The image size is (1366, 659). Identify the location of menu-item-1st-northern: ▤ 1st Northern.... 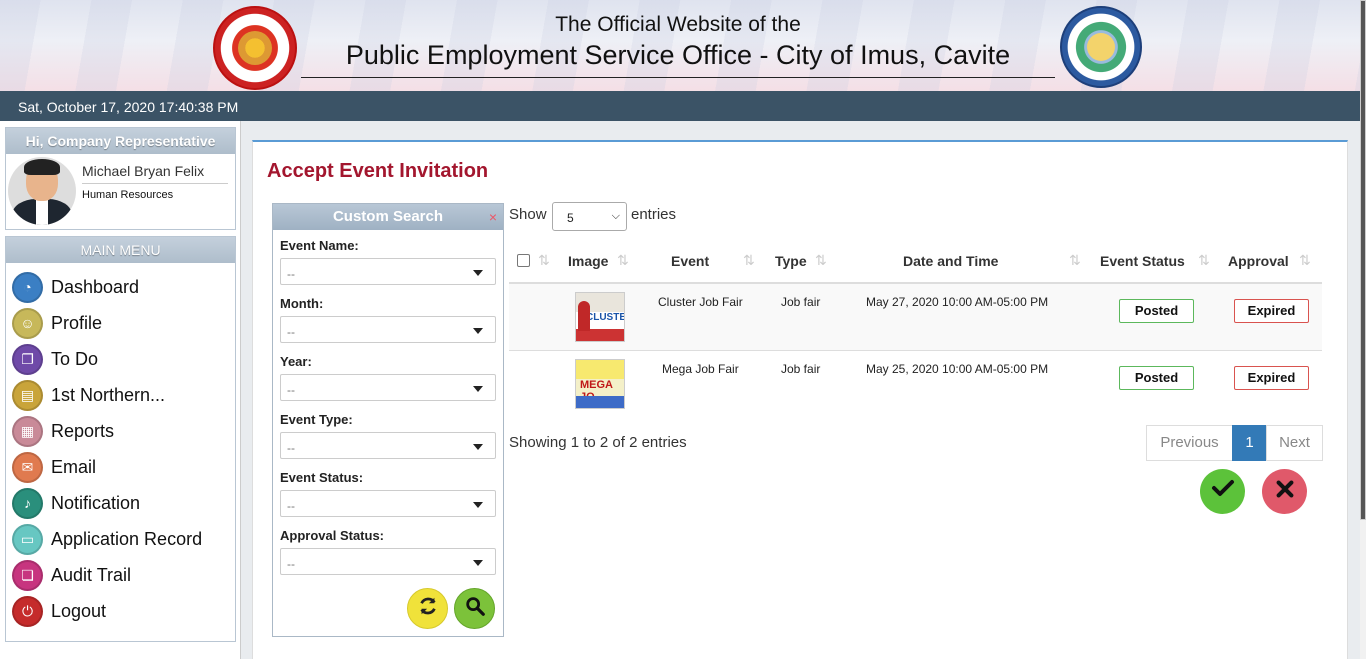
(122, 395).